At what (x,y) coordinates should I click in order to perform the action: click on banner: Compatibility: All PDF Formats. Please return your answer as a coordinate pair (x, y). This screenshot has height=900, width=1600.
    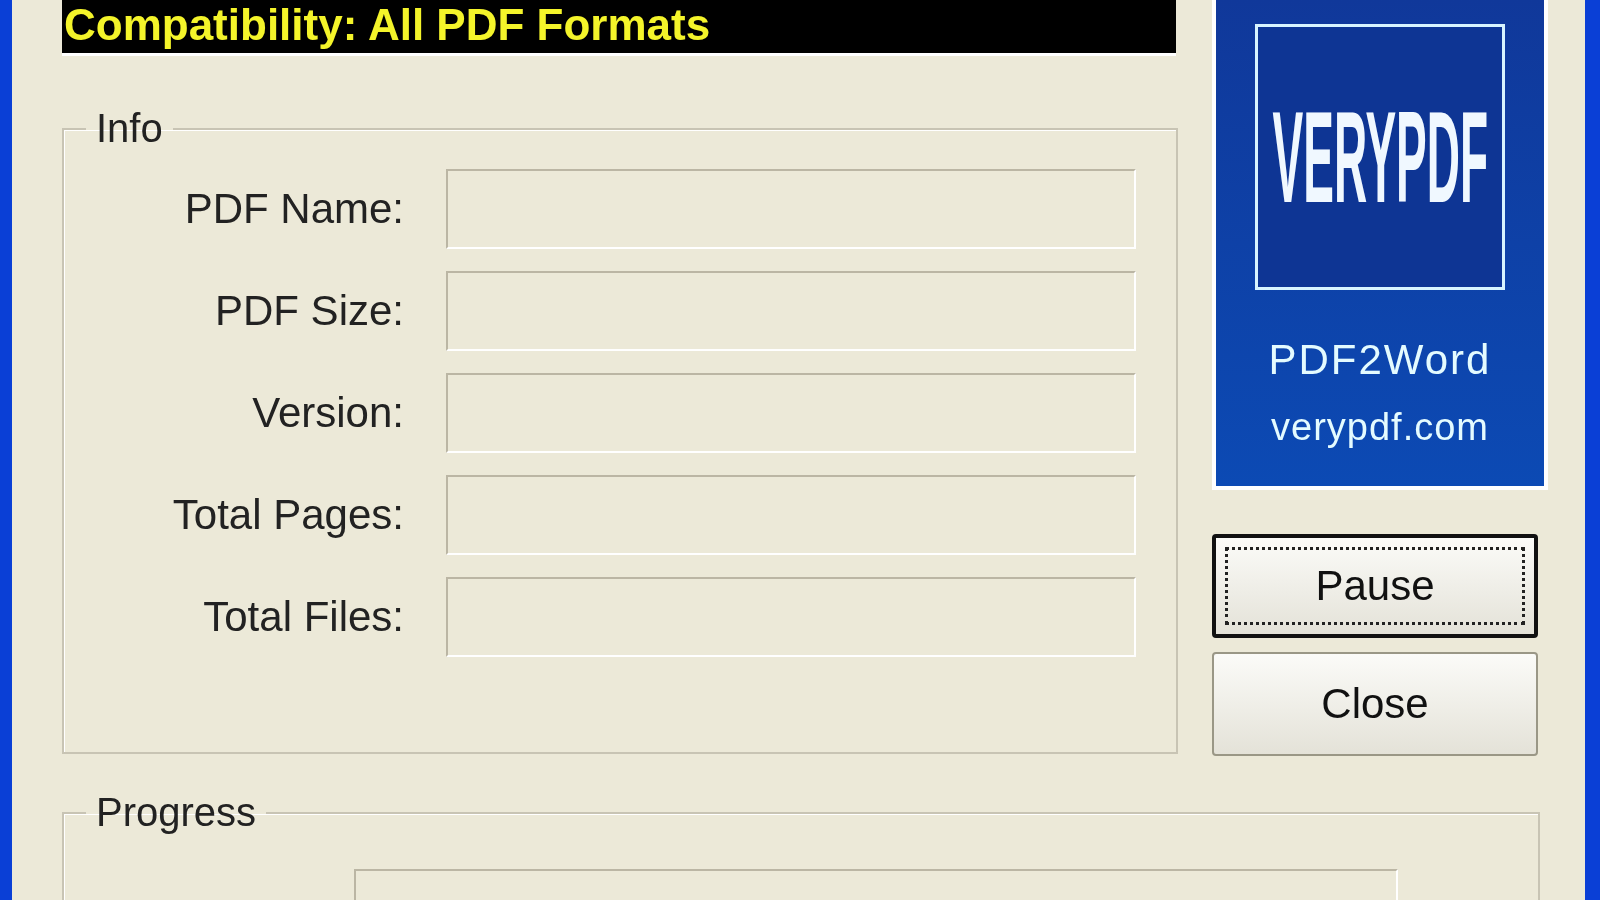
    Looking at the image, I should click on (619, 28).